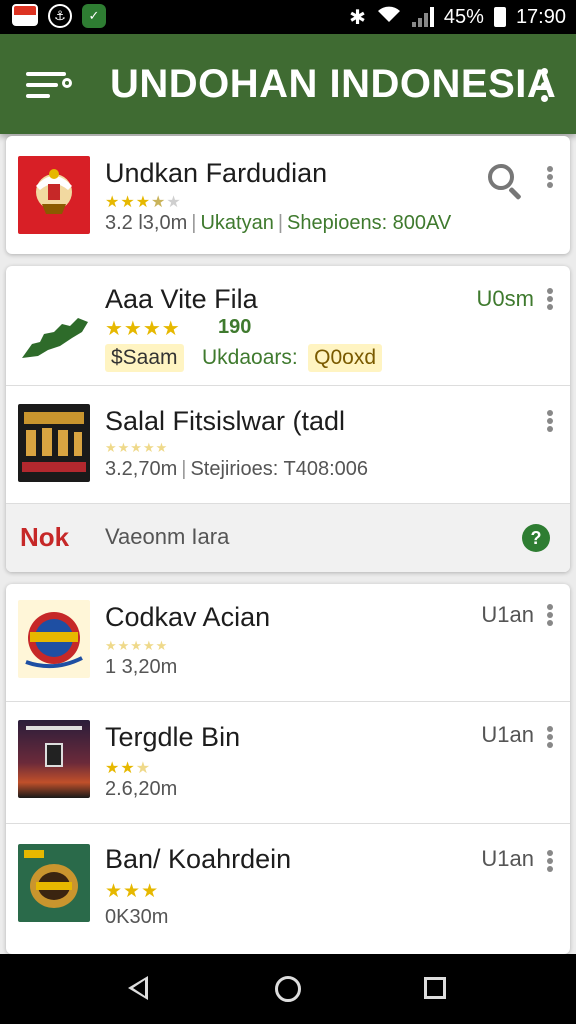  What do you see at coordinates (333, 84) in the screenshot?
I see `app-title: UNDOHAN INDONESIA` at bounding box center [333, 84].